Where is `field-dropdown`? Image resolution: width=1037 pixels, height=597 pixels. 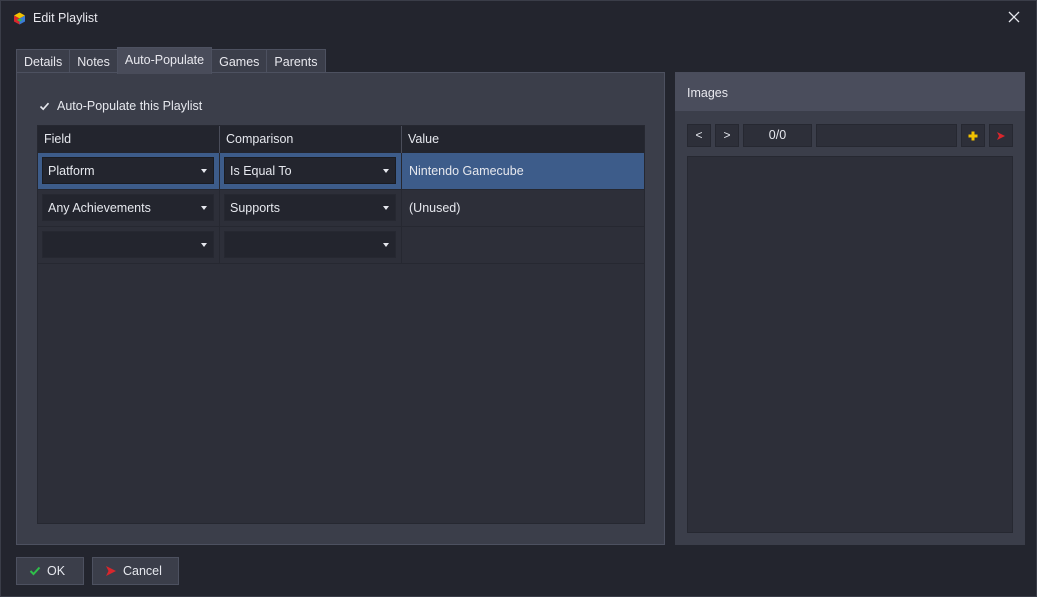
field-dropdown is located at coordinates (128, 244).